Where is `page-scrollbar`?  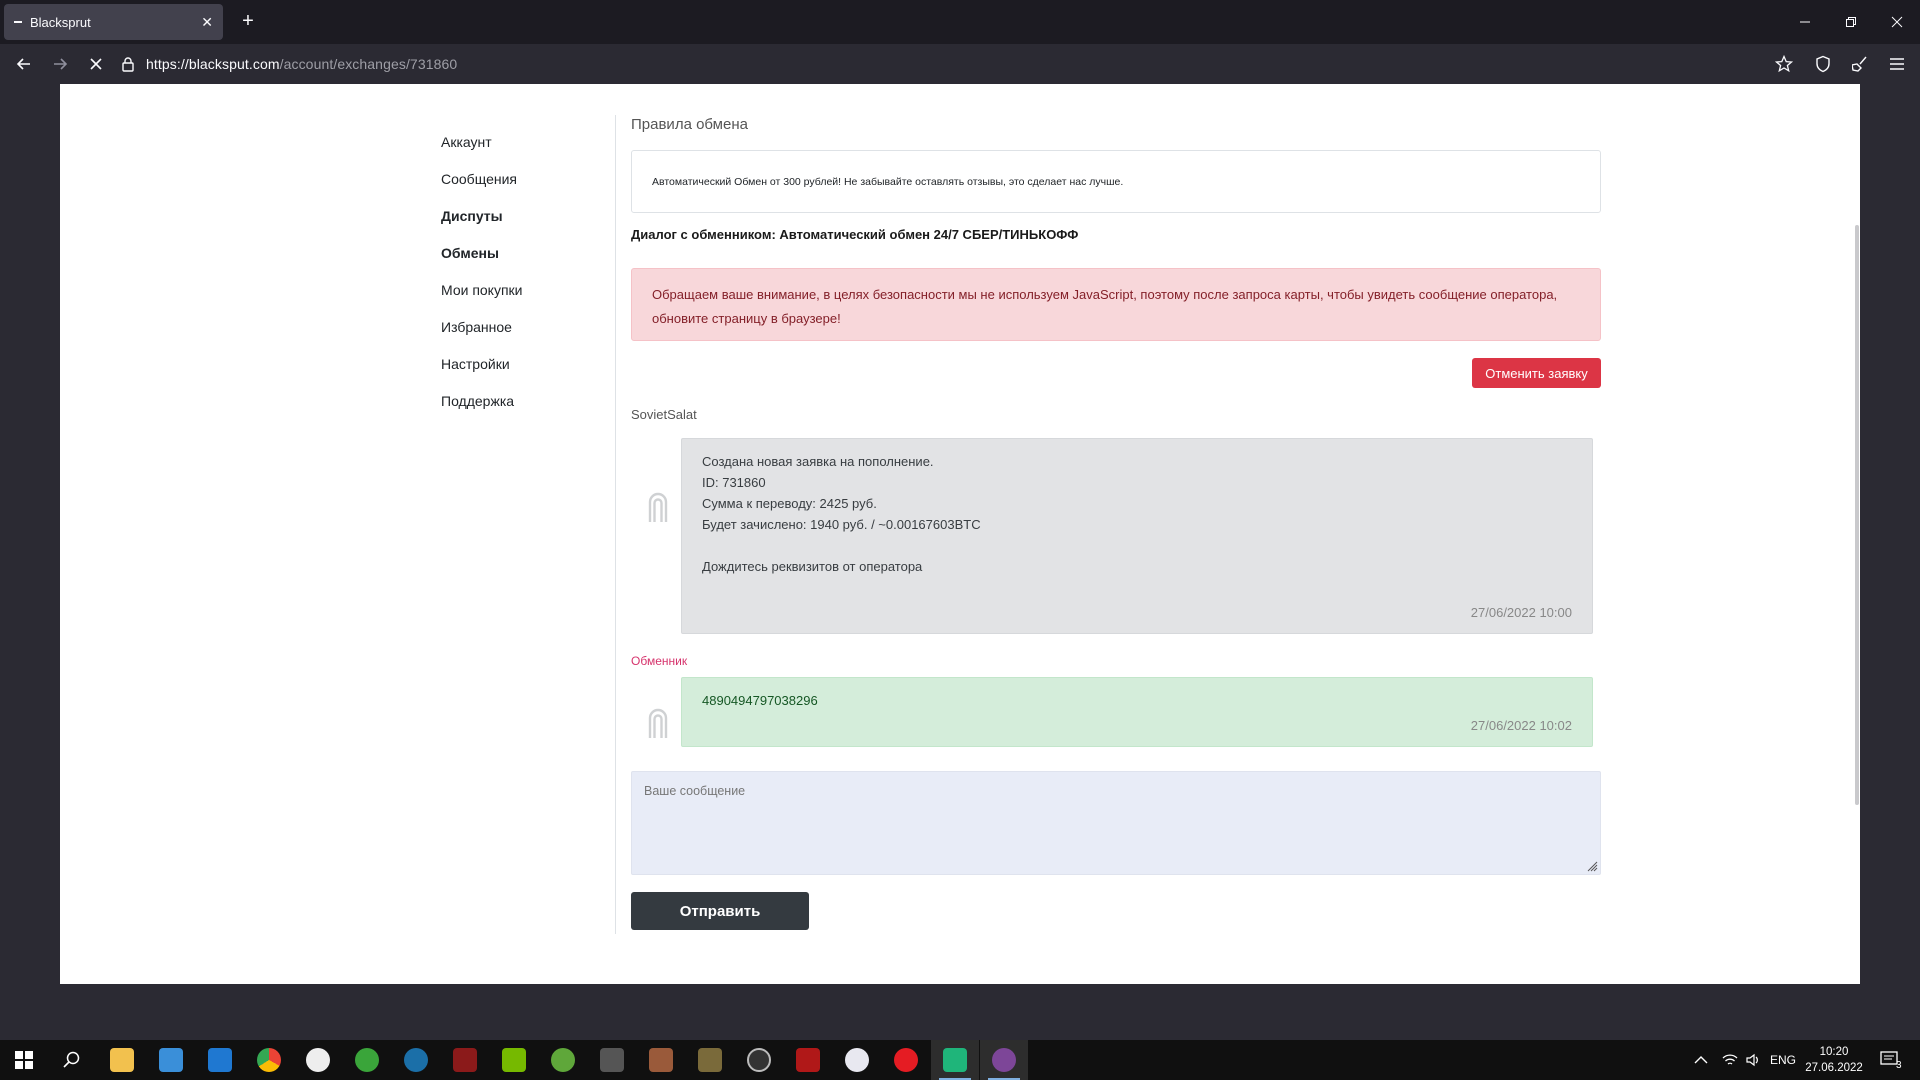
page-scrollbar is located at coordinates (1857, 515).